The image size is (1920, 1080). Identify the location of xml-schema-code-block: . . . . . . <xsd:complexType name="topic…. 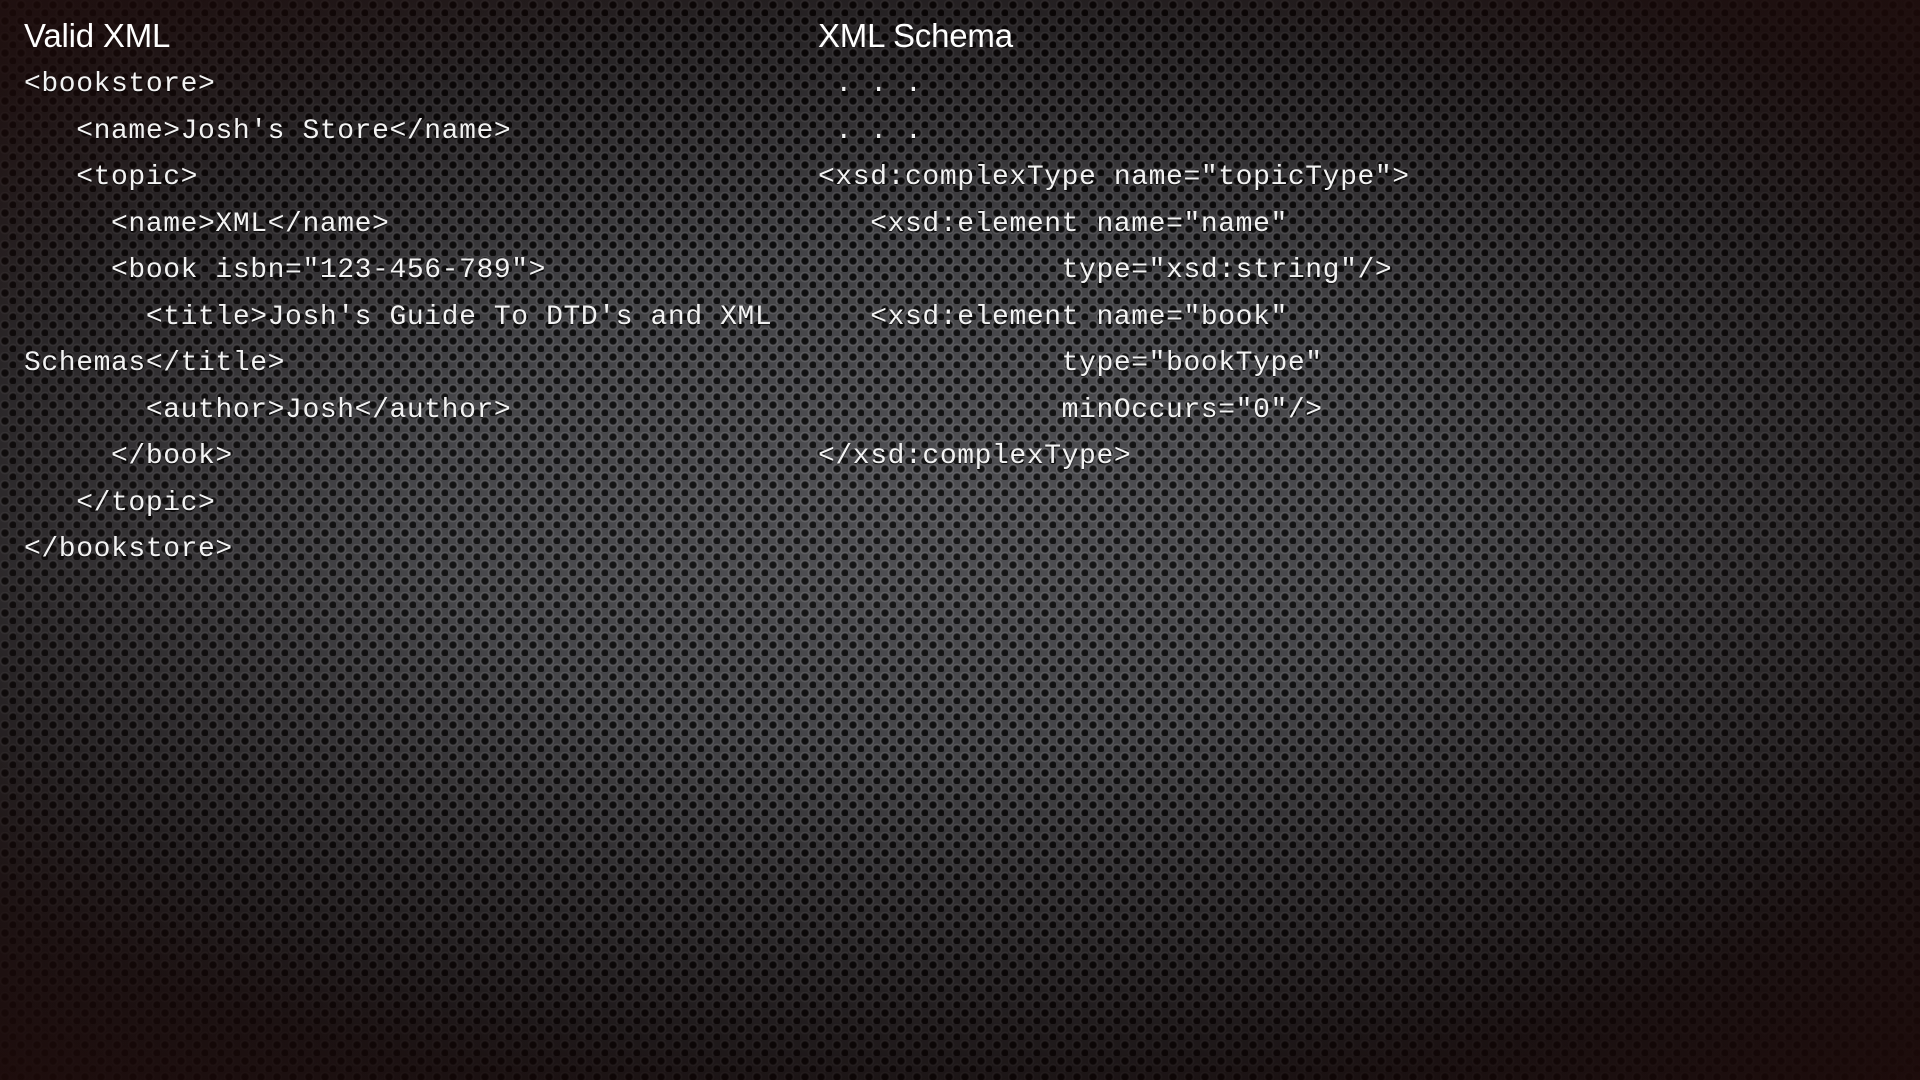
(1114, 270).